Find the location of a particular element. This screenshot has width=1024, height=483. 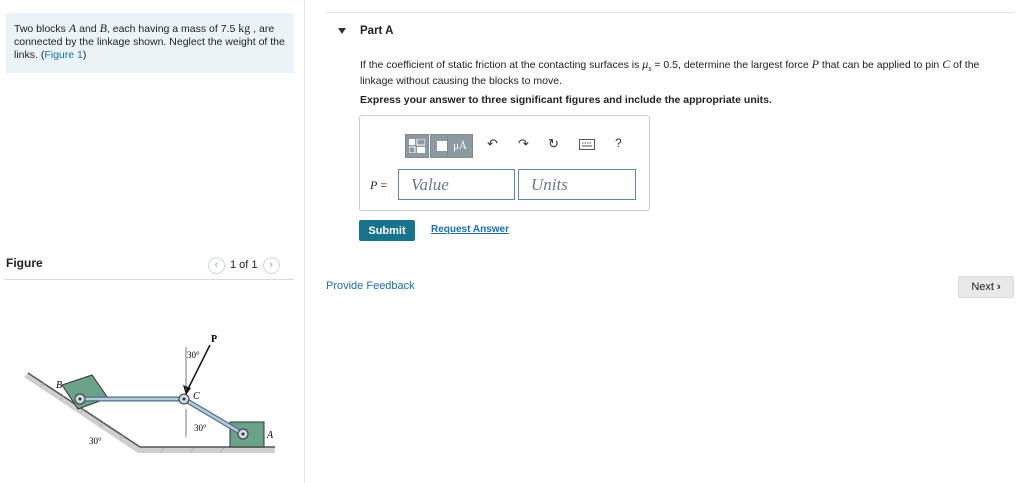

template-icon is located at coordinates (417, 146).